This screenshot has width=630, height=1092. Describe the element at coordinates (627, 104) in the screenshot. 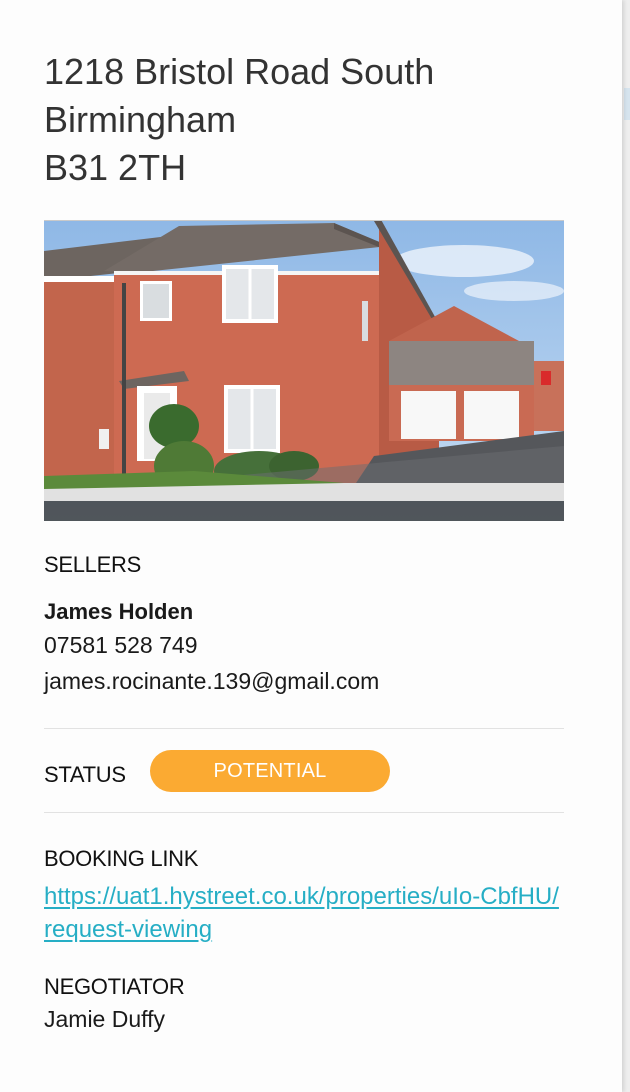

I see `background-accent` at that location.